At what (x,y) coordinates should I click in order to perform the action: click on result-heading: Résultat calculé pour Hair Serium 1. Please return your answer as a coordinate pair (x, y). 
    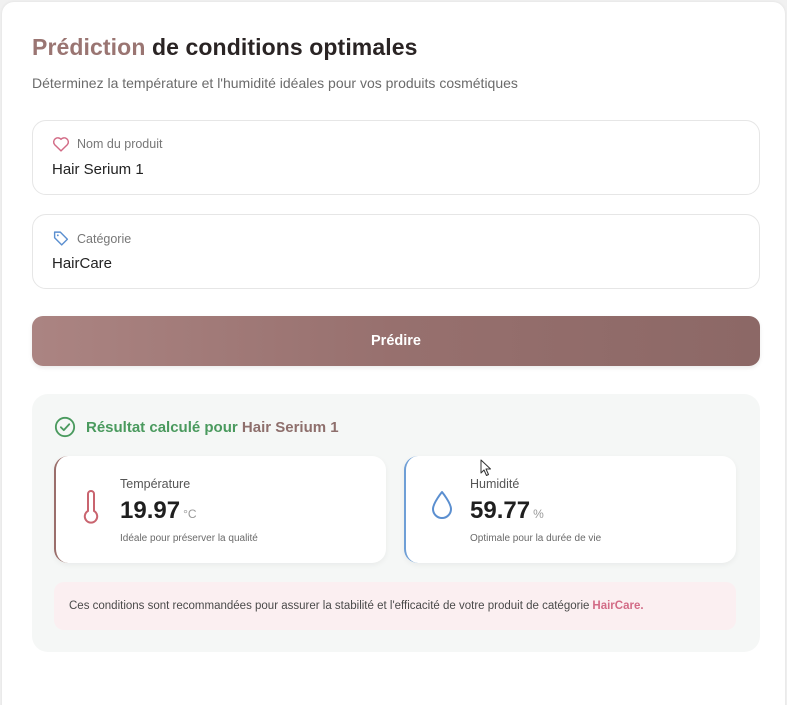
    Looking at the image, I should click on (196, 427).